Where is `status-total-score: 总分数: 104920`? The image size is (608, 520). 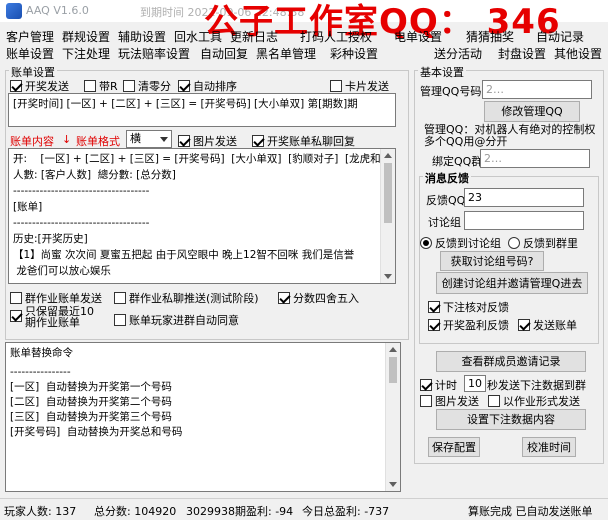
status-total-score: 总分数: 104920 is located at coordinates (135, 511).